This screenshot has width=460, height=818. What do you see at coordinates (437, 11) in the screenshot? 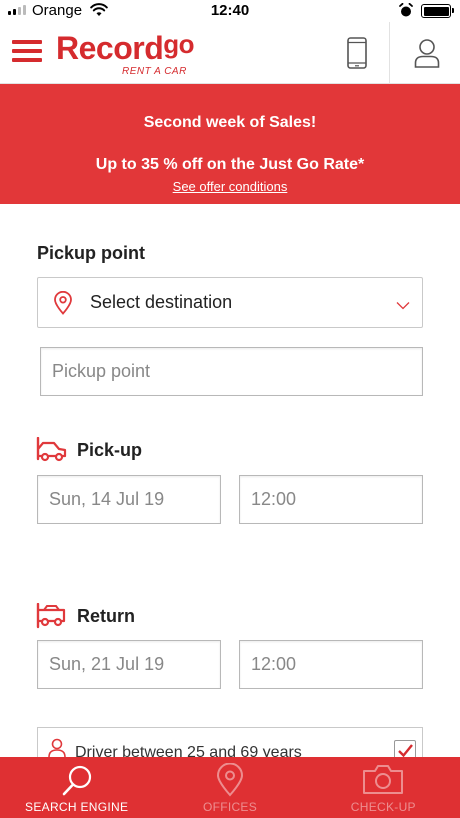
I see `battery-icon` at bounding box center [437, 11].